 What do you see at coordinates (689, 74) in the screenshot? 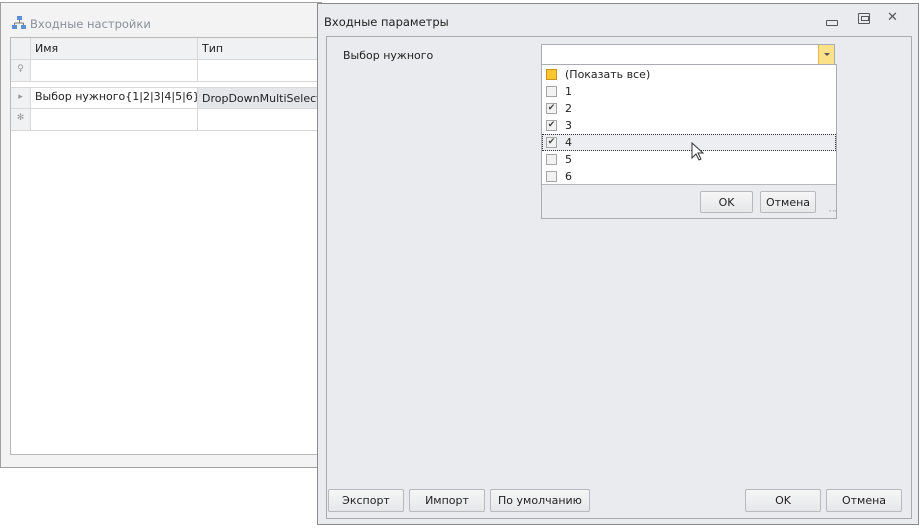
I see `list-item-show-all: (Показать все)` at bounding box center [689, 74].